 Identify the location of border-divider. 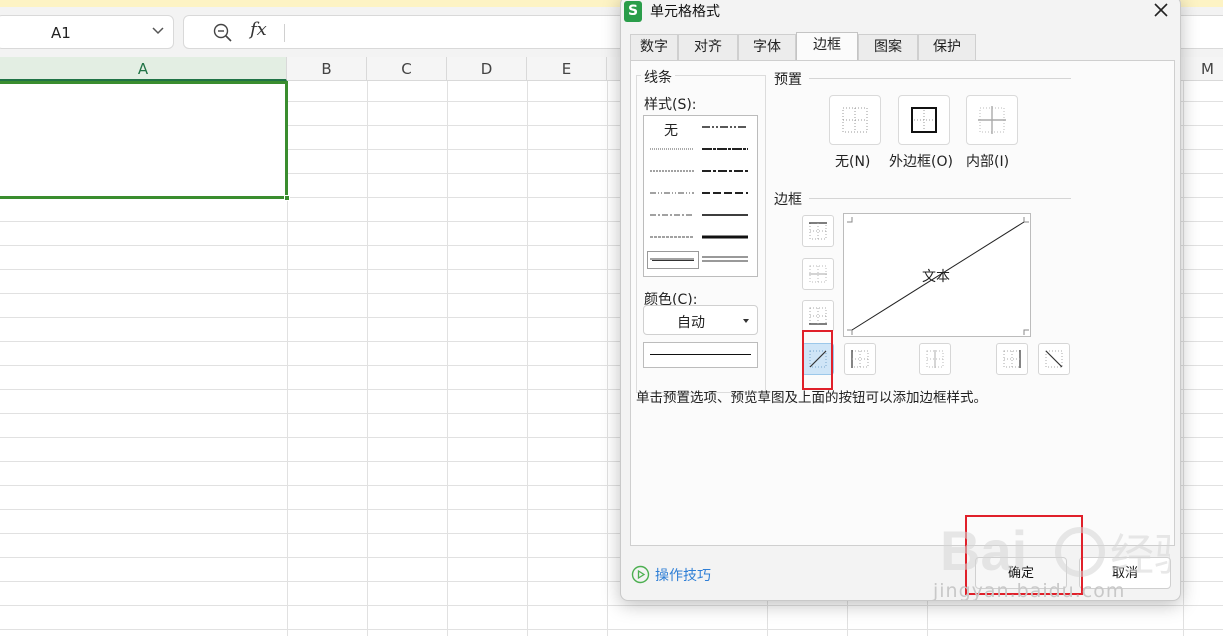
(940, 198).